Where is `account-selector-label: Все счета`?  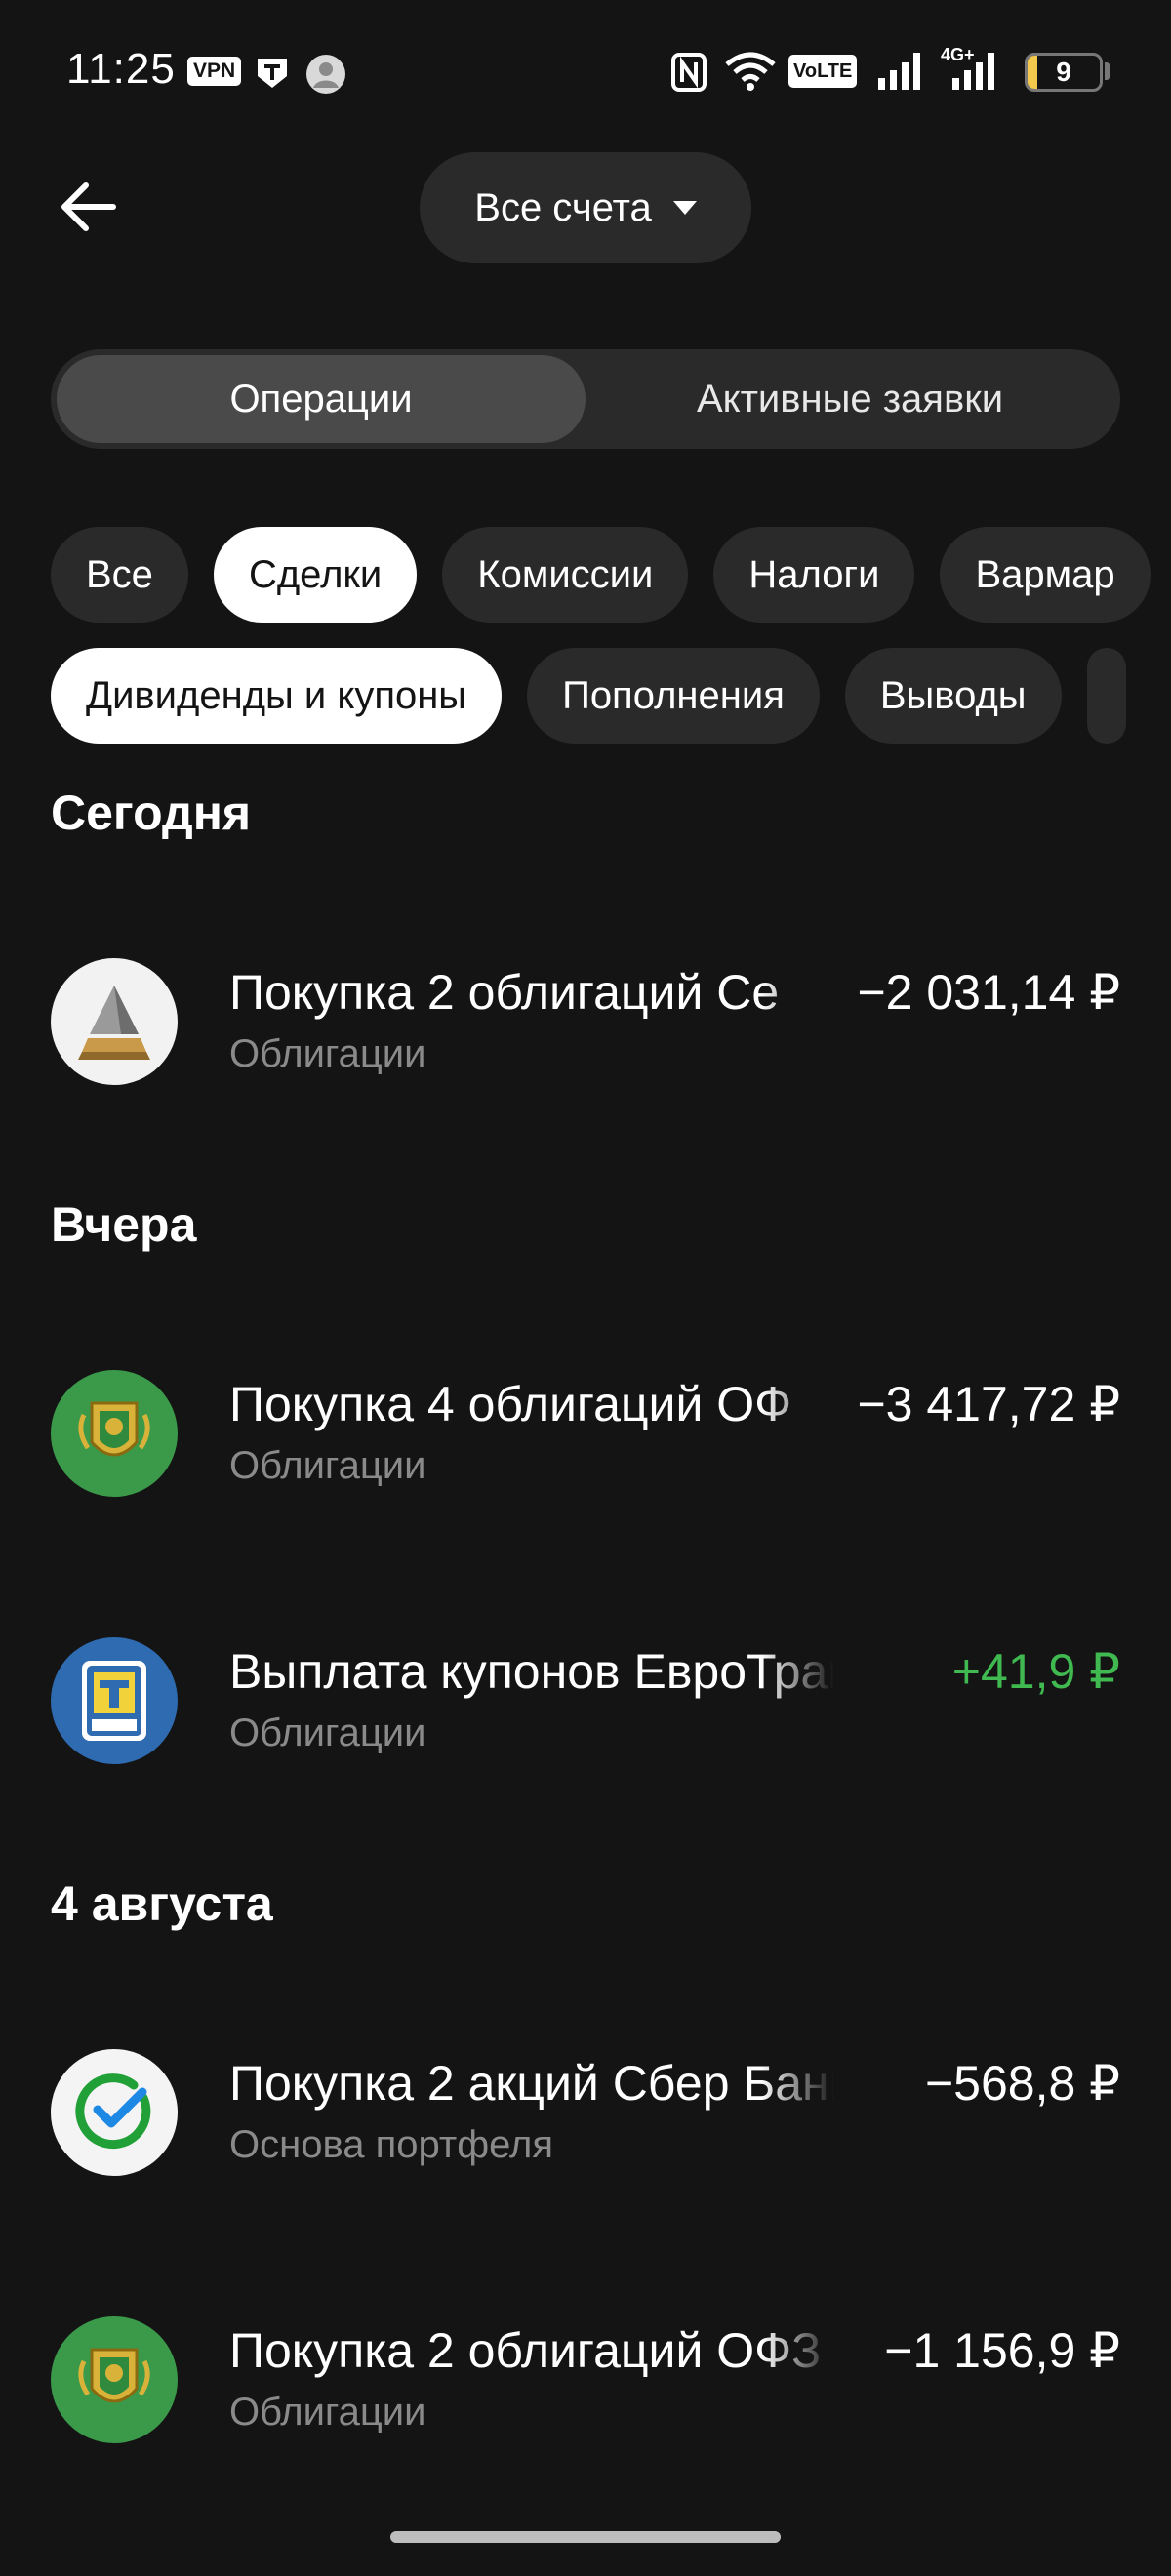 account-selector-label: Все счета is located at coordinates (563, 207).